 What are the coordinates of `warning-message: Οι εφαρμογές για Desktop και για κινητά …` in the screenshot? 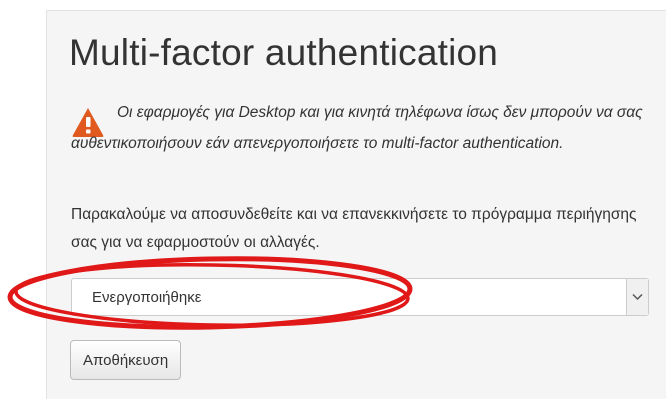 It's located at (357, 128).